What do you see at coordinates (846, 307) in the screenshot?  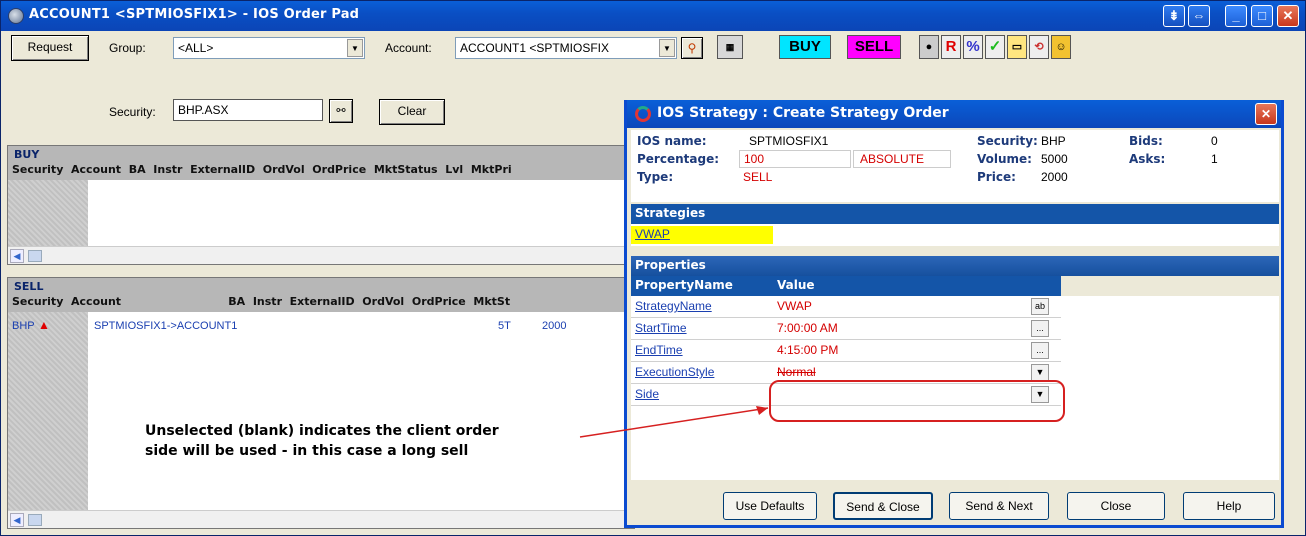 I see `property-row-strategyname: StrategyName VWAP ab` at bounding box center [846, 307].